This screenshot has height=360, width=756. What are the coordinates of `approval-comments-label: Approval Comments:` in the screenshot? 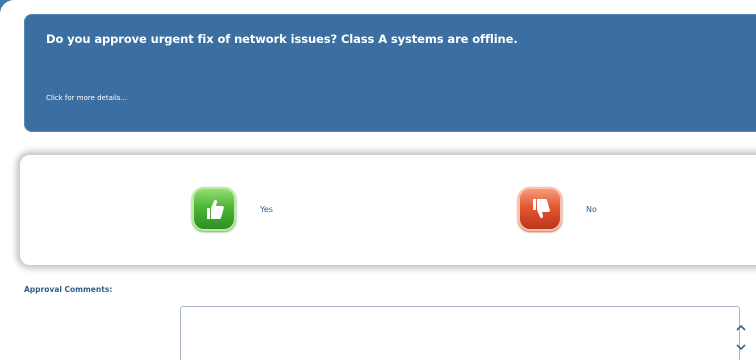 It's located at (68, 289).